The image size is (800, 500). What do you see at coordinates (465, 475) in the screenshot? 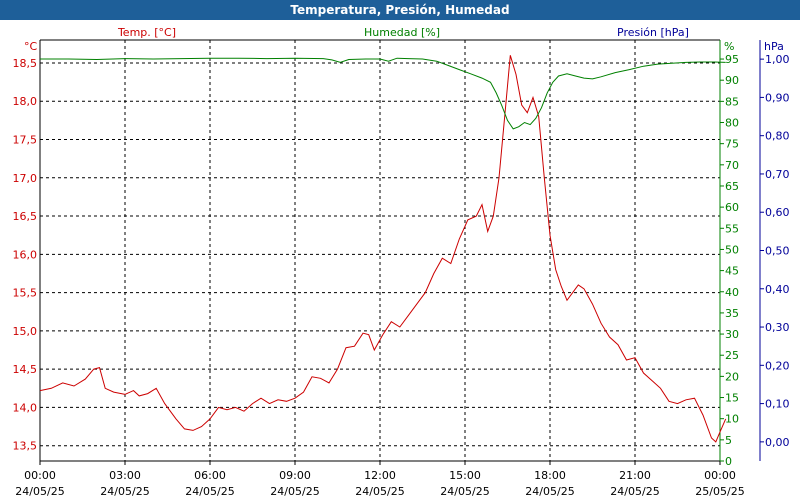
I see `x-tick-label-time: 15:00` at bounding box center [465, 475].